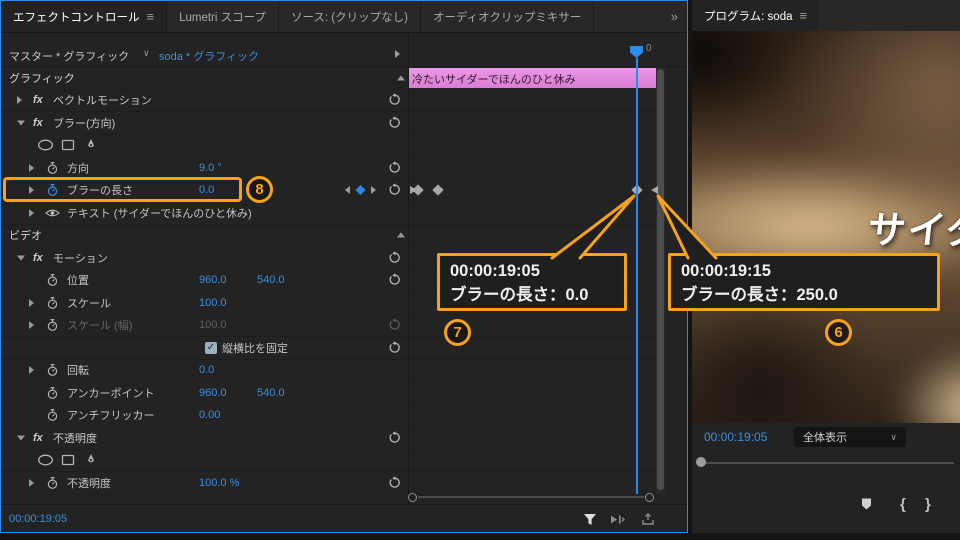 The width and height of the screenshot is (960, 540). I want to click on play-audio-video-icon, so click(618, 519).